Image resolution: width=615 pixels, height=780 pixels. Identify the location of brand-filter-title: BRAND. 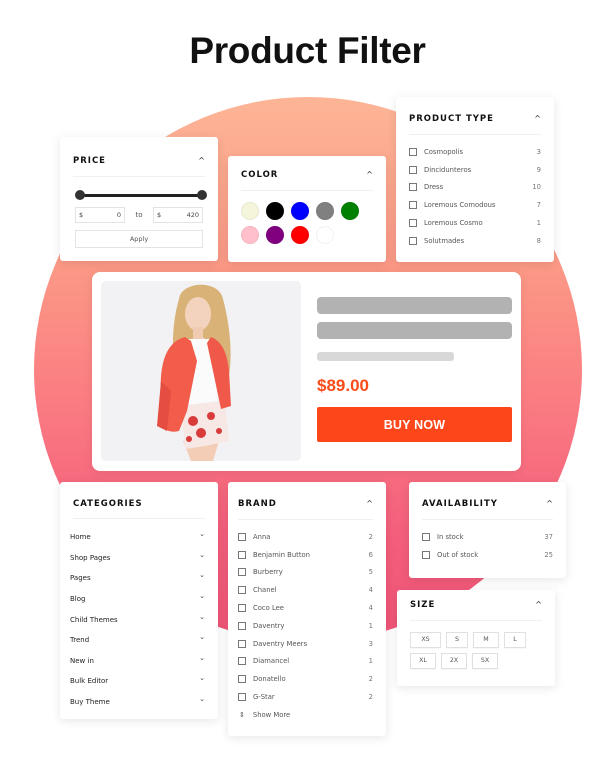
(257, 504).